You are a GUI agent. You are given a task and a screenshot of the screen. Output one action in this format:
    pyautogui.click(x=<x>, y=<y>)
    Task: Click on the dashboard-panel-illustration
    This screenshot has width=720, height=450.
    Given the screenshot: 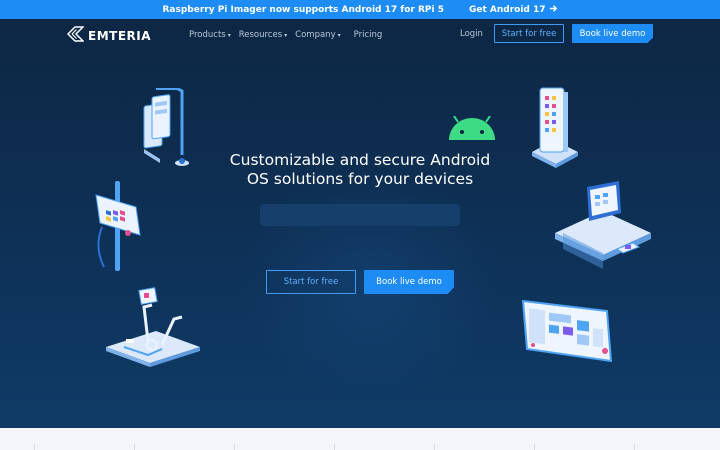 What is the action you would take?
    pyautogui.click(x=567, y=332)
    